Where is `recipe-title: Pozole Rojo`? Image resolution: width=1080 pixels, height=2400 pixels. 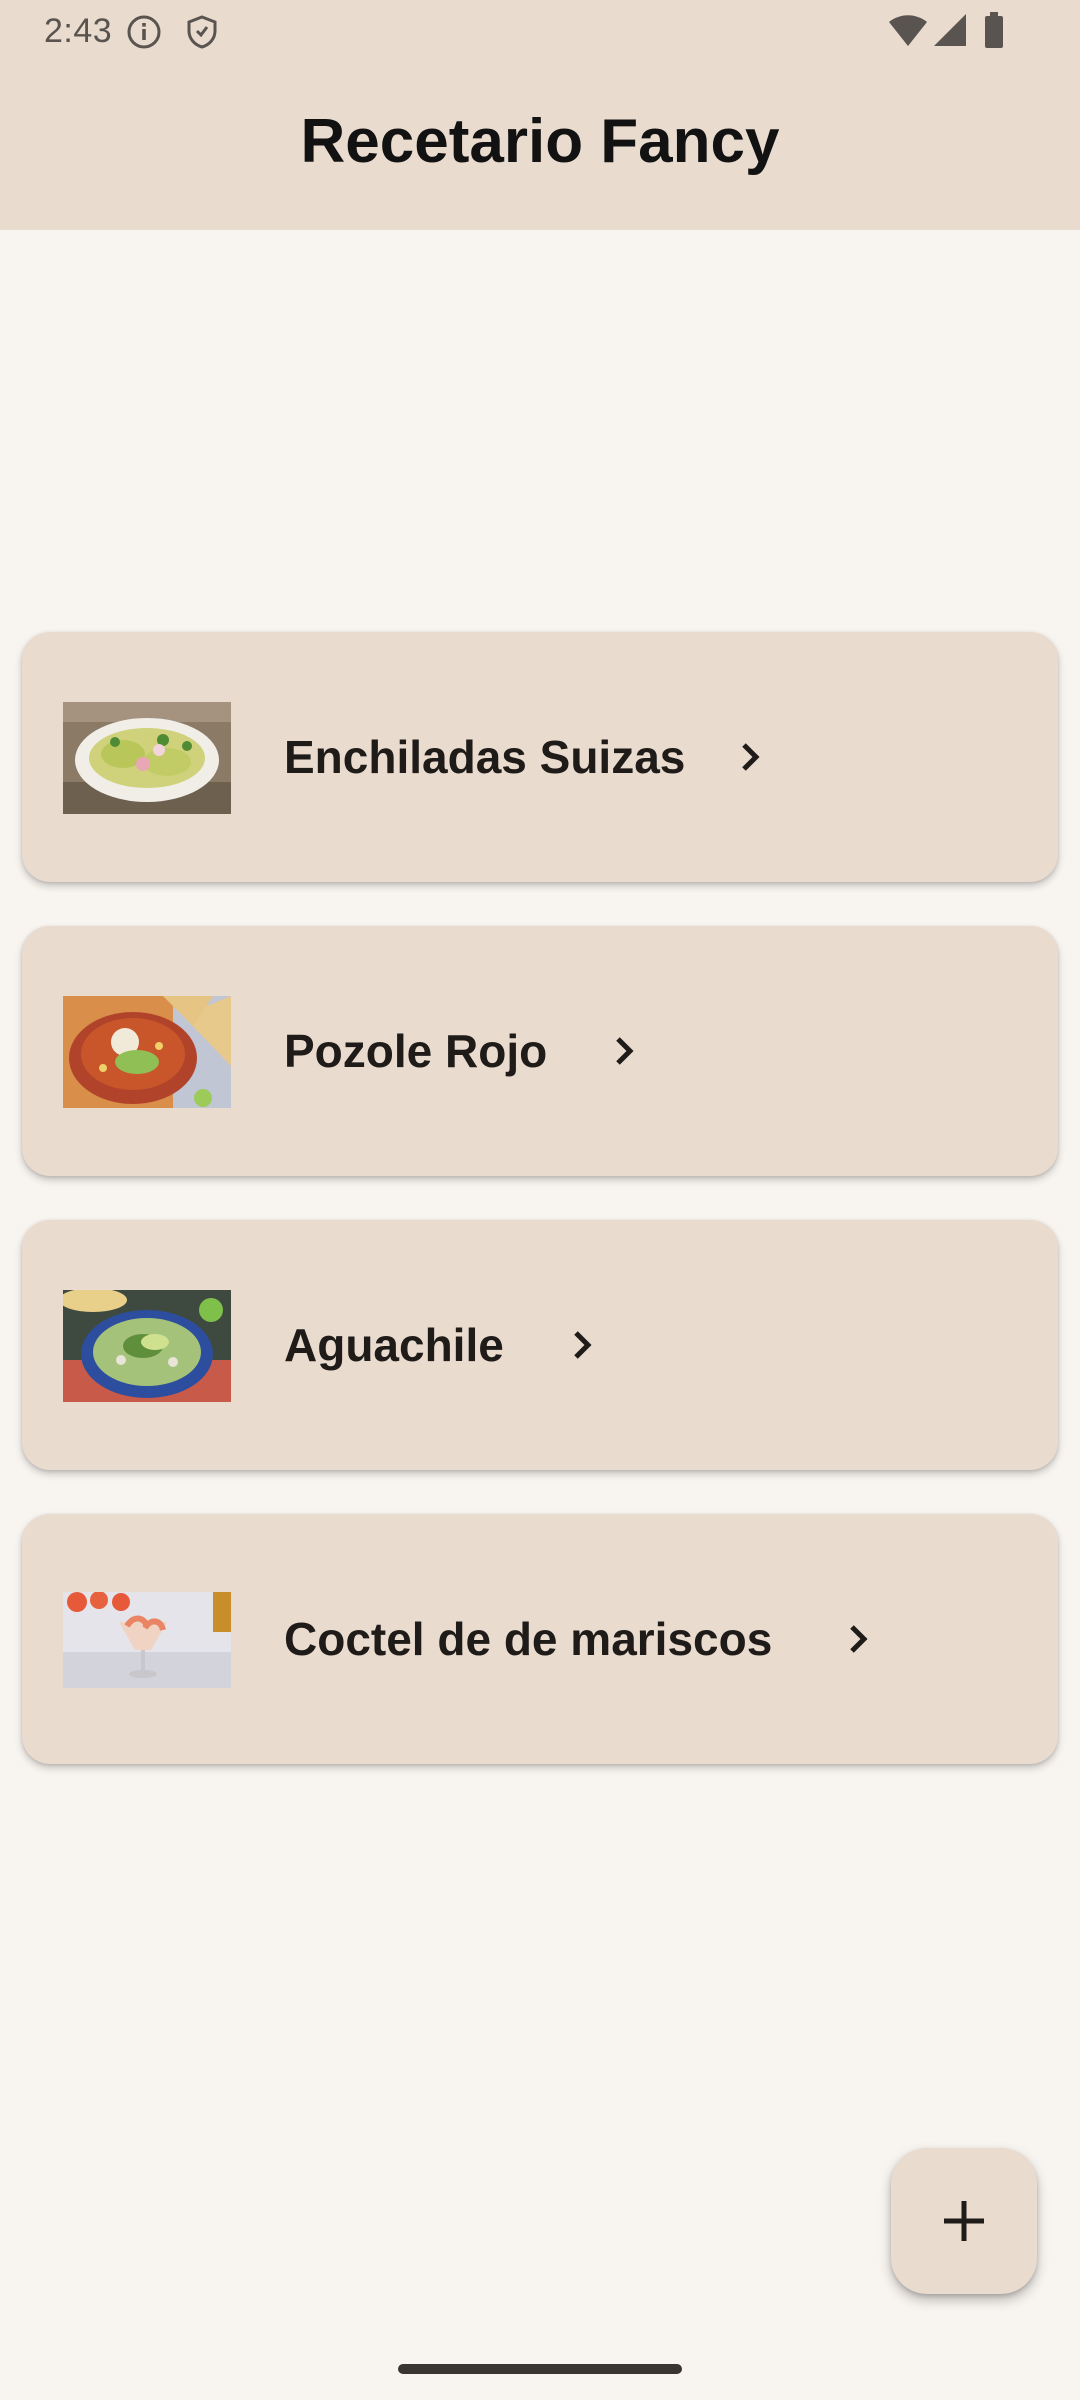
recipe-title: Pozole Rojo is located at coordinates (416, 1051).